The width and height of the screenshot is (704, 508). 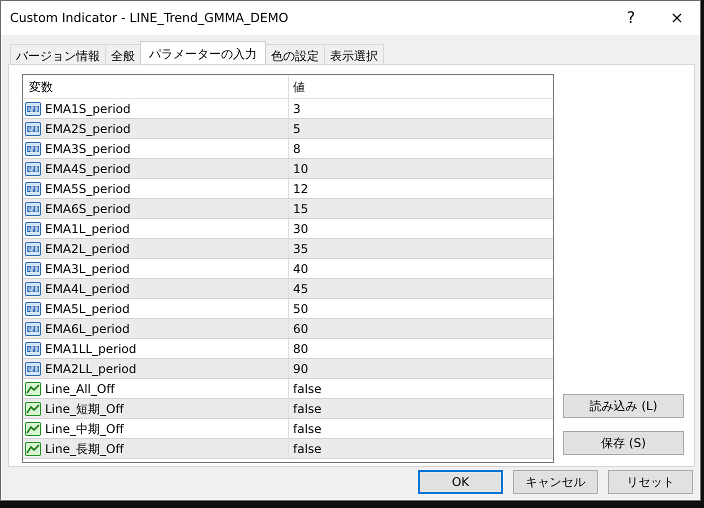 I want to click on parameter-value: 3, so click(x=295, y=109).